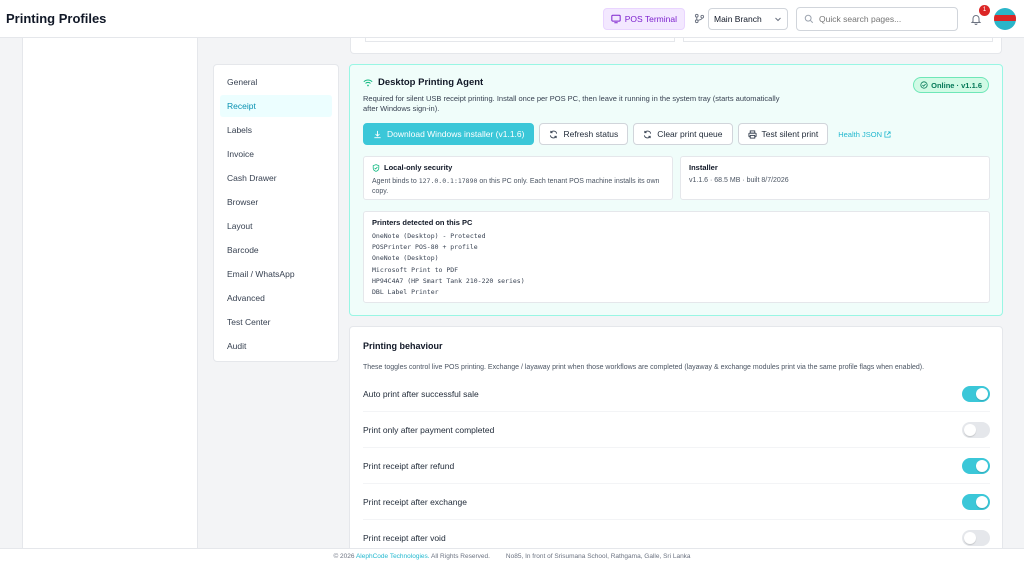  I want to click on void-toggle, so click(976, 537).